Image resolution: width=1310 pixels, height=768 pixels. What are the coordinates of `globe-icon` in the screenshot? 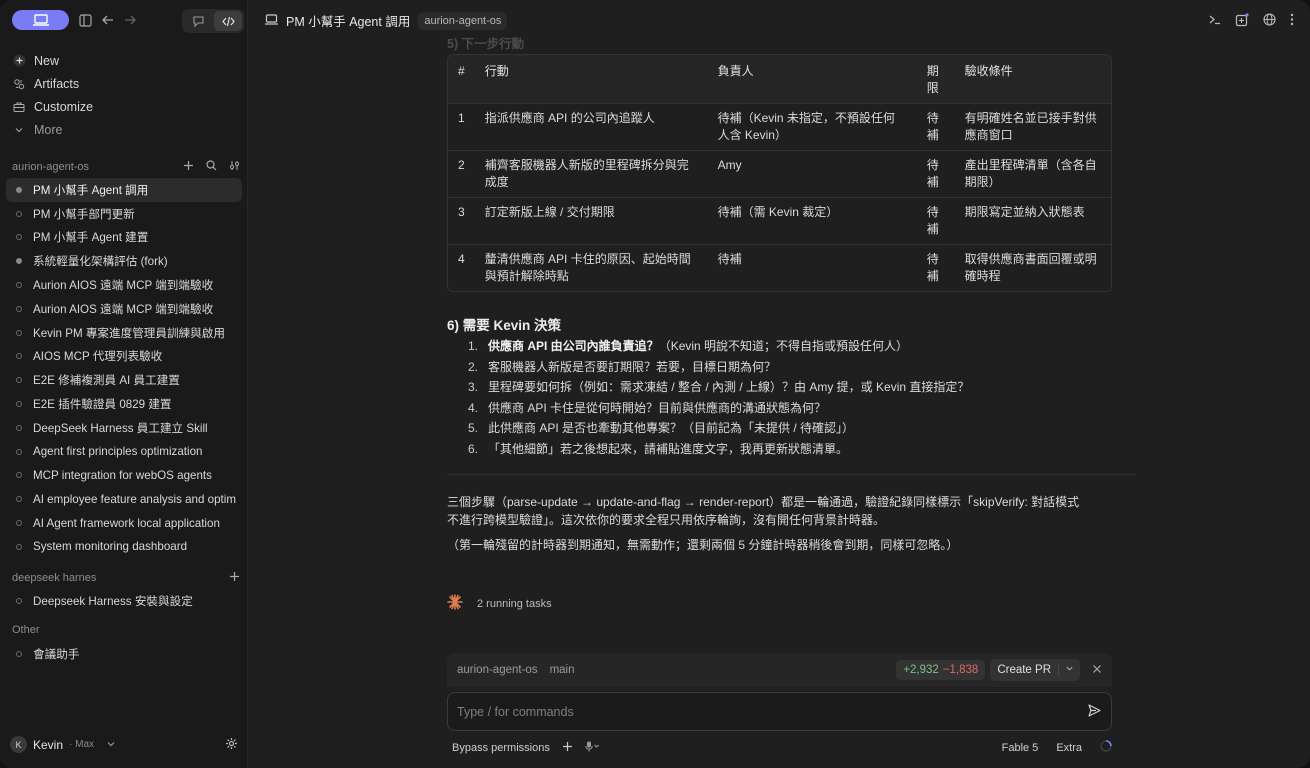 It's located at (1269, 21).